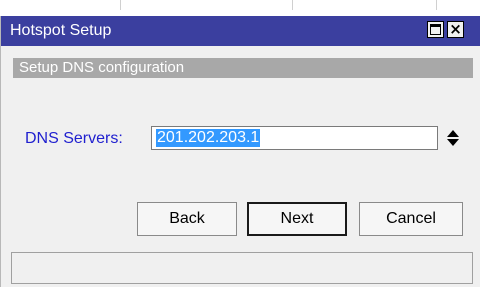  What do you see at coordinates (411, 219) in the screenshot?
I see `cancel-button: Cancel` at bounding box center [411, 219].